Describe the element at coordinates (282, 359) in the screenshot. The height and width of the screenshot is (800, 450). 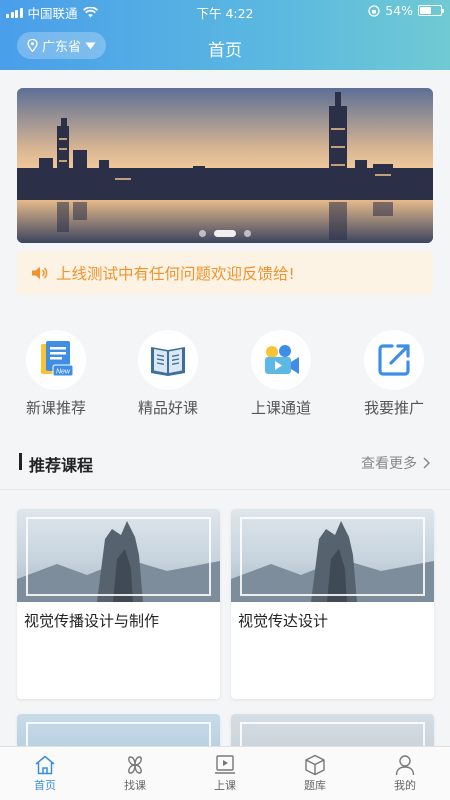
I see `video-camera-icon` at that location.